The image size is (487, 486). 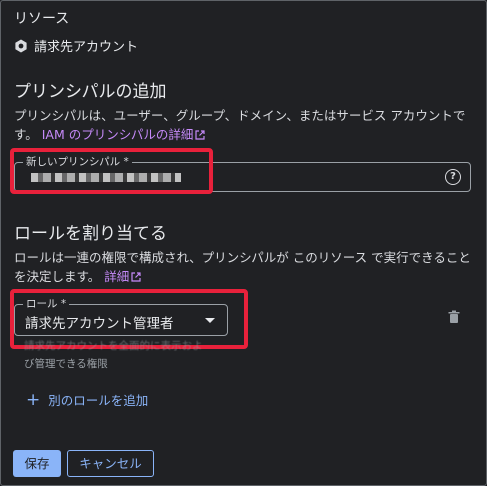 What do you see at coordinates (33, 399) in the screenshot?
I see `plus-icon: +` at bounding box center [33, 399].